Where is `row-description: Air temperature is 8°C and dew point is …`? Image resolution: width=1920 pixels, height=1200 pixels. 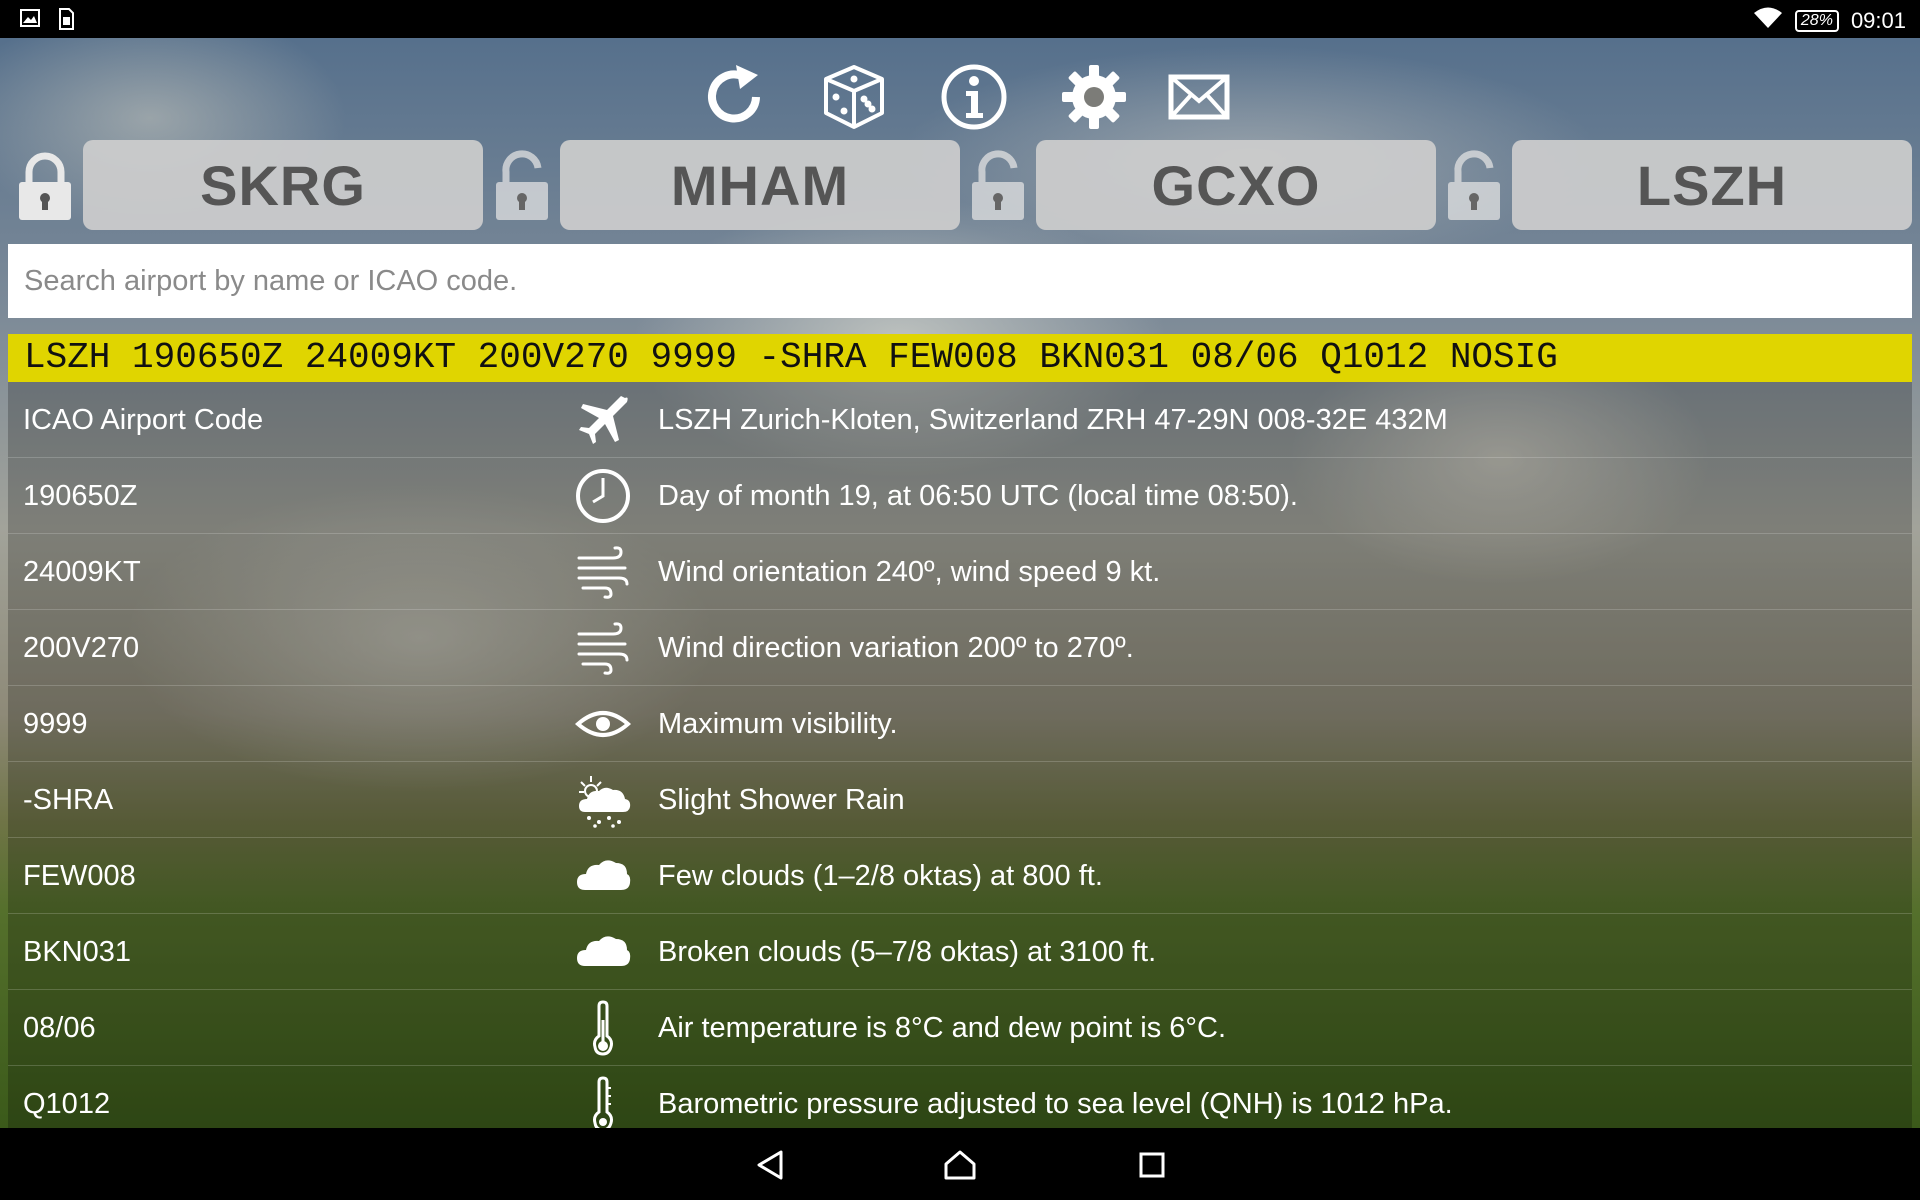 row-description: Air temperature is 8°C and dew point is … is located at coordinates (942, 1028).